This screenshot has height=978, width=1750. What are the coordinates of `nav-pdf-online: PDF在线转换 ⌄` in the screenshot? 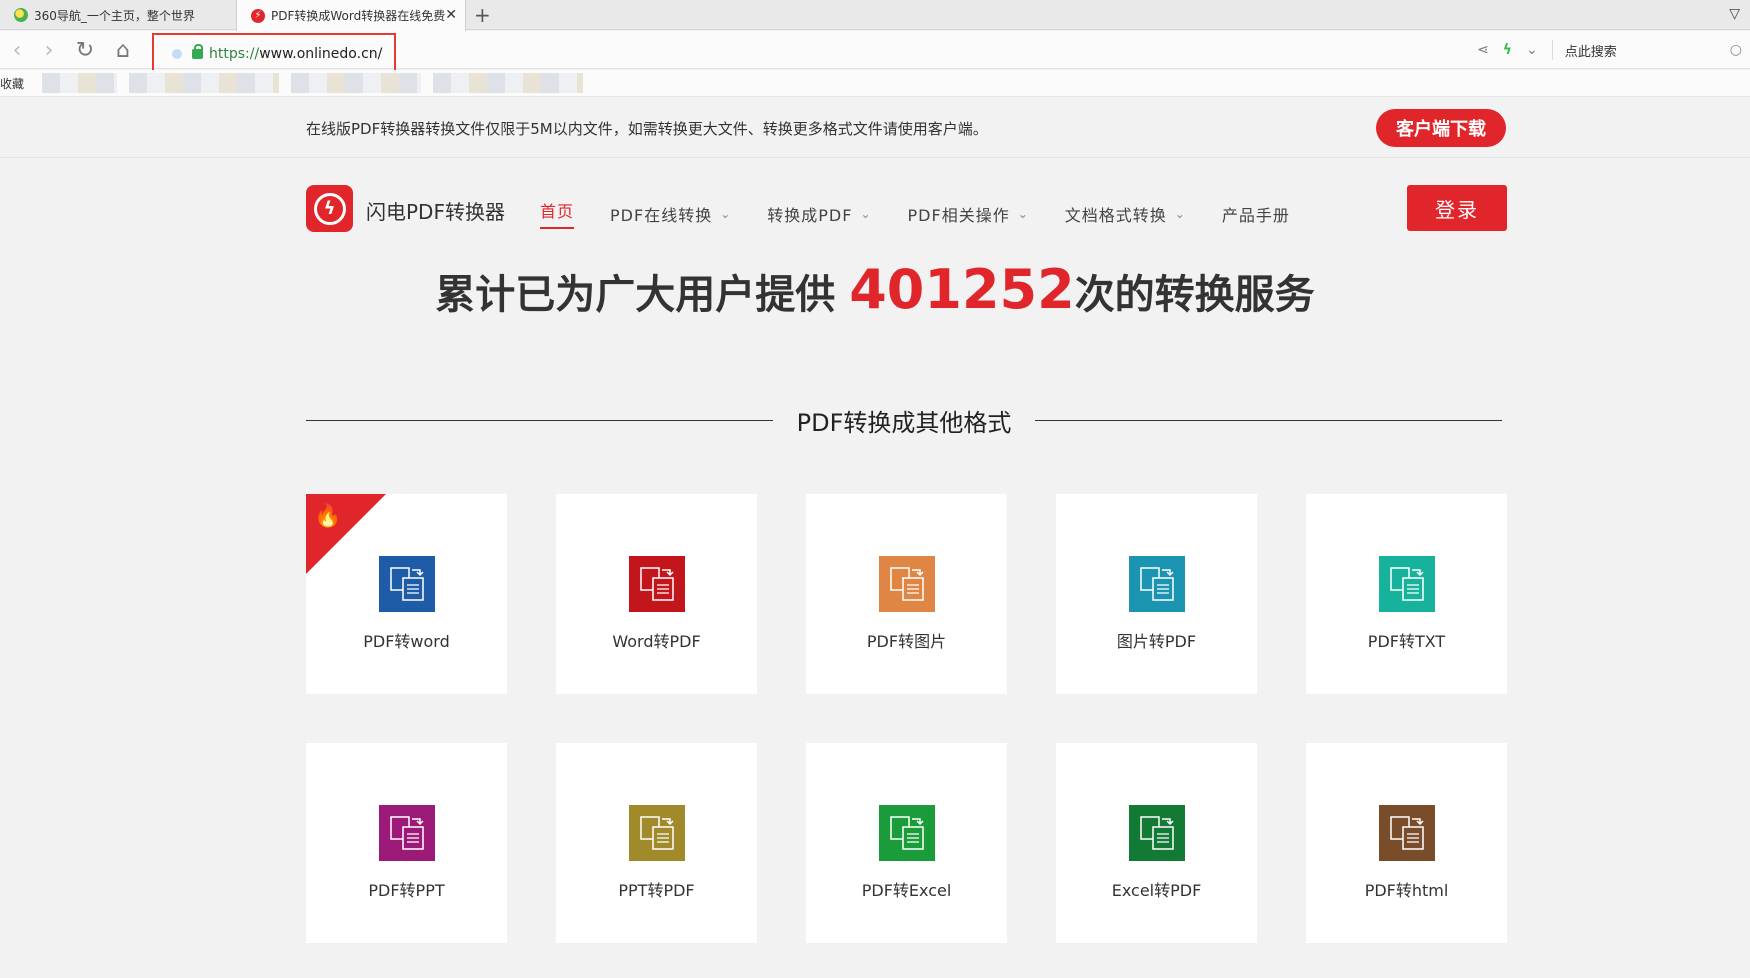 It's located at (670, 213).